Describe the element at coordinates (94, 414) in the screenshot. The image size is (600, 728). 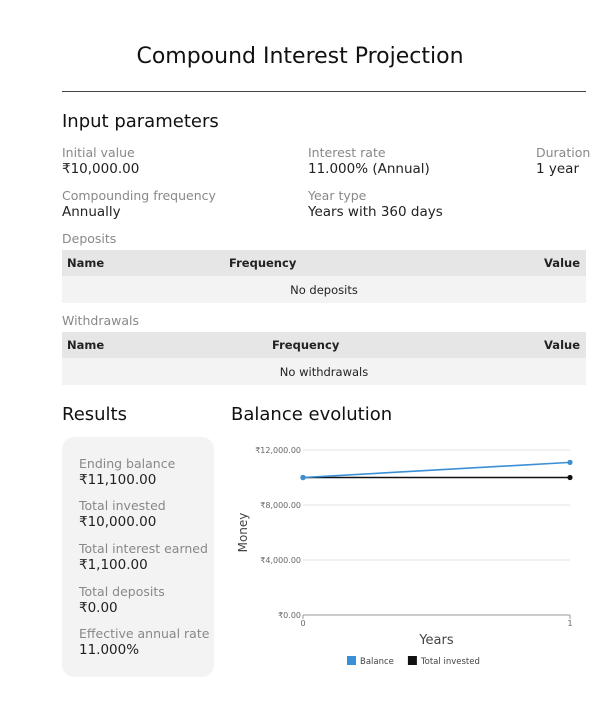
I see `results-heading: Results` at that location.